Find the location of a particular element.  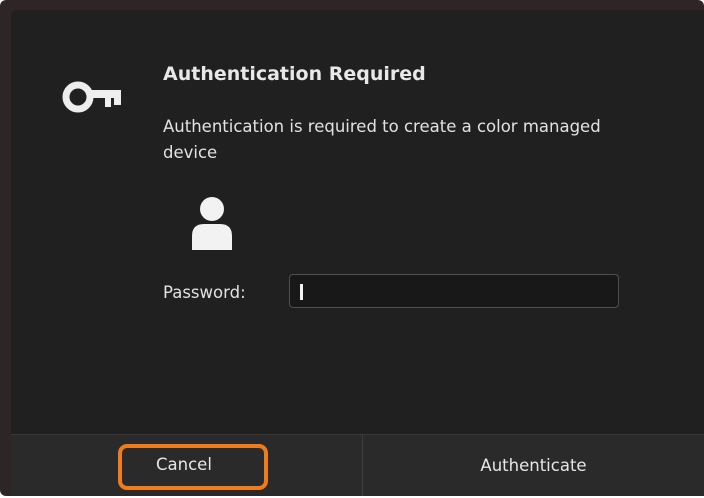

key-icon is located at coordinates (91, 97).